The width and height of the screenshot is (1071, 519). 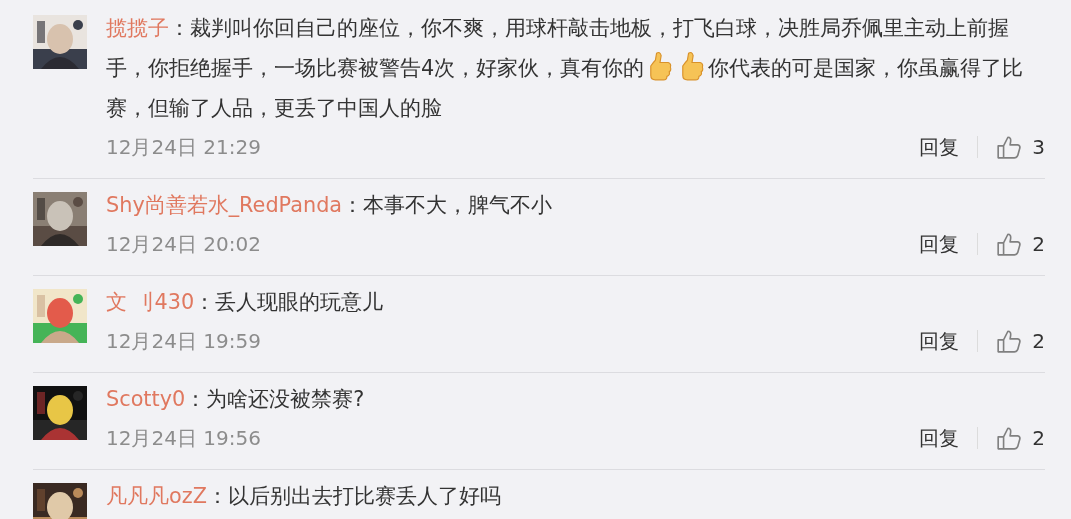 What do you see at coordinates (146, 399) in the screenshot?
I see `user-name: Scotty0` at bounding box center [146, 399].